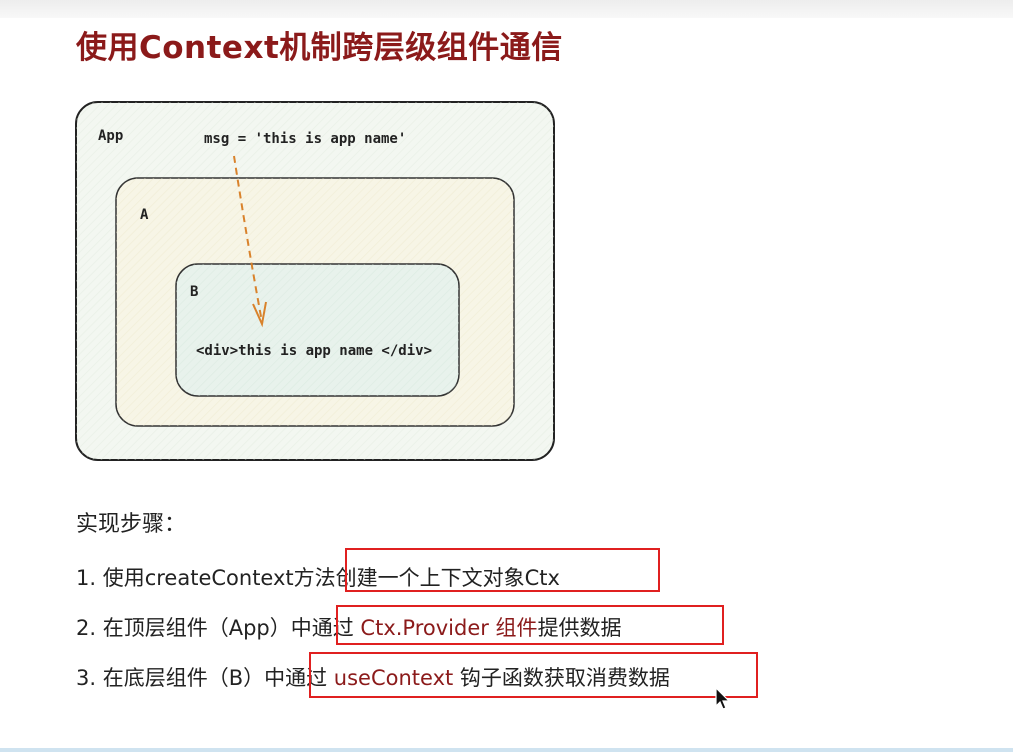 This screenshot has width=1013, height=752. Describe the element at coordinates (131, 524) in the screenshot. I see `steps-heading: 实现步骤：` at that location.